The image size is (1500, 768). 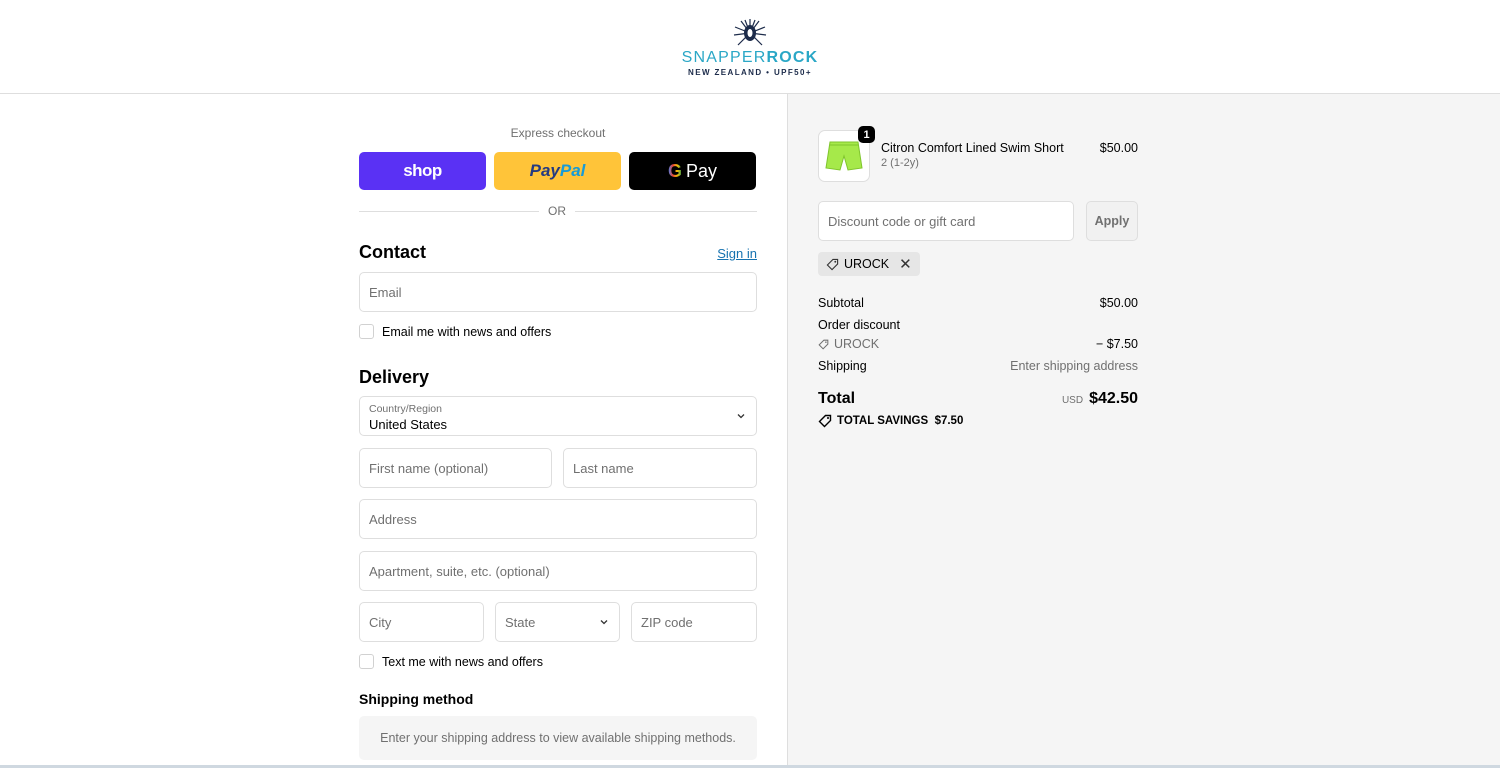 I want to click on delivery-heading: Delivery, so click(x=394, y=377).